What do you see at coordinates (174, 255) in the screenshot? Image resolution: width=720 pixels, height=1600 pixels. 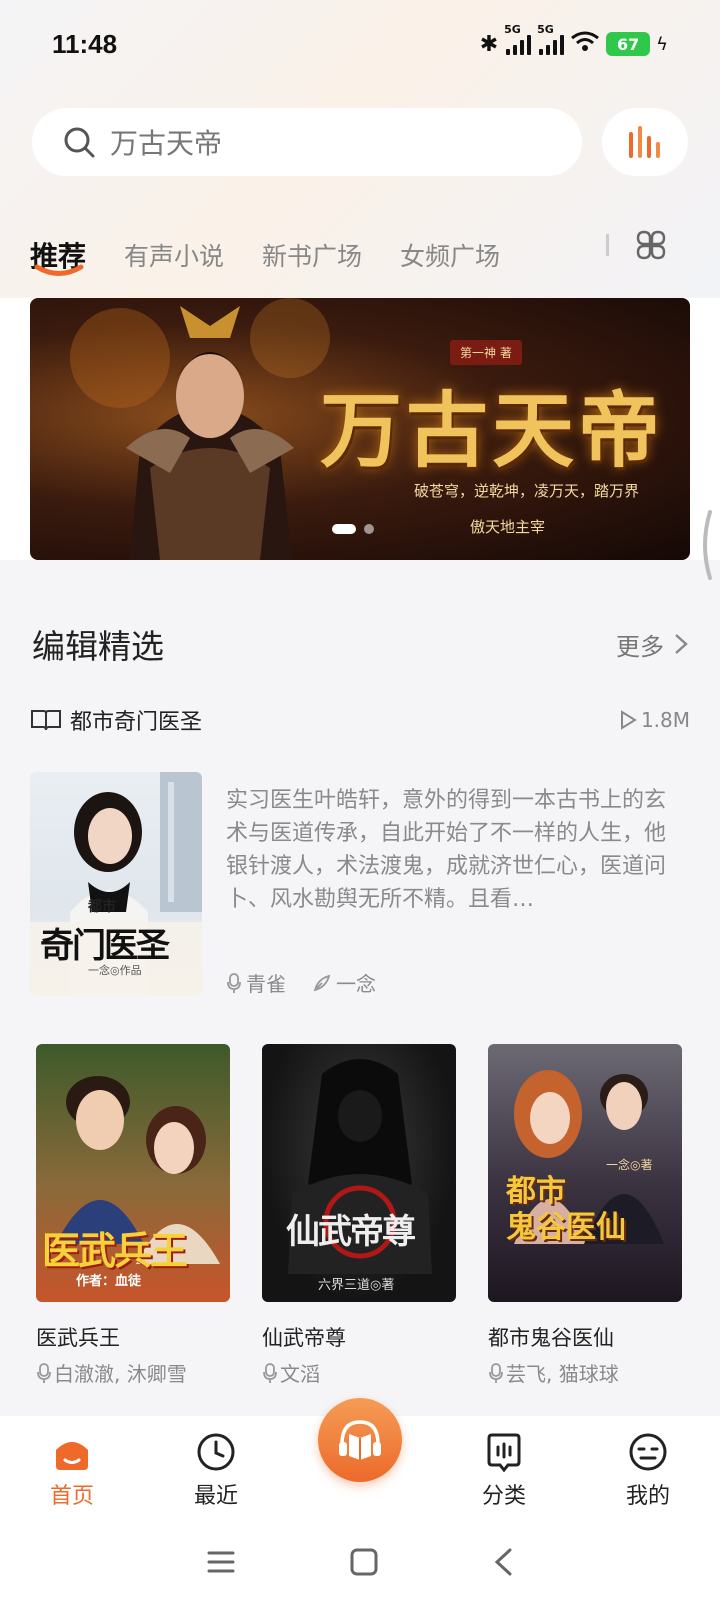 I see `tab-audio-novels: 有声小说` at bounding box center [174, 255].